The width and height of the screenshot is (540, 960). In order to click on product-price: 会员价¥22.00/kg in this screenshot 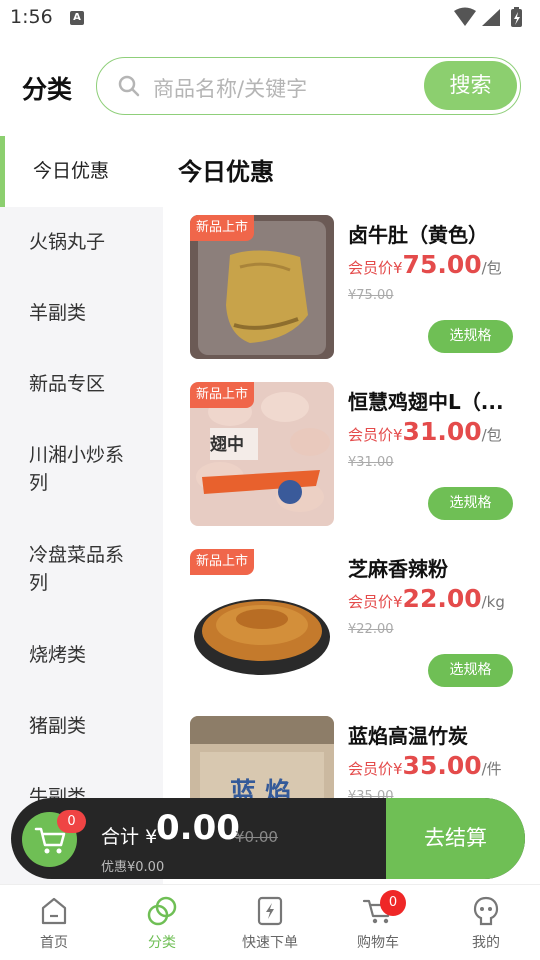, I will do `click(426, 598)`.